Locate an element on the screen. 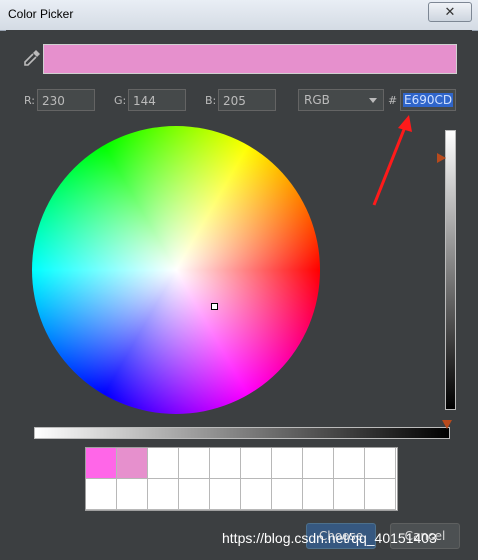  eyedropper-icon is located at coordinates (32, 58).